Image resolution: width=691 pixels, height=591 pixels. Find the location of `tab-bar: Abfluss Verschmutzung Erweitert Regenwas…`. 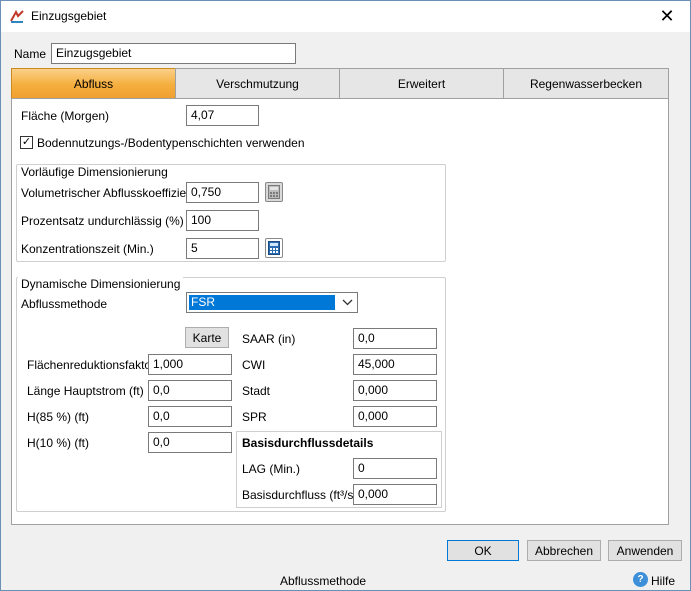

tab-bar: Abfluss Verschmutzung Erweitert Regenwas… is located at coordinates (340, 83).